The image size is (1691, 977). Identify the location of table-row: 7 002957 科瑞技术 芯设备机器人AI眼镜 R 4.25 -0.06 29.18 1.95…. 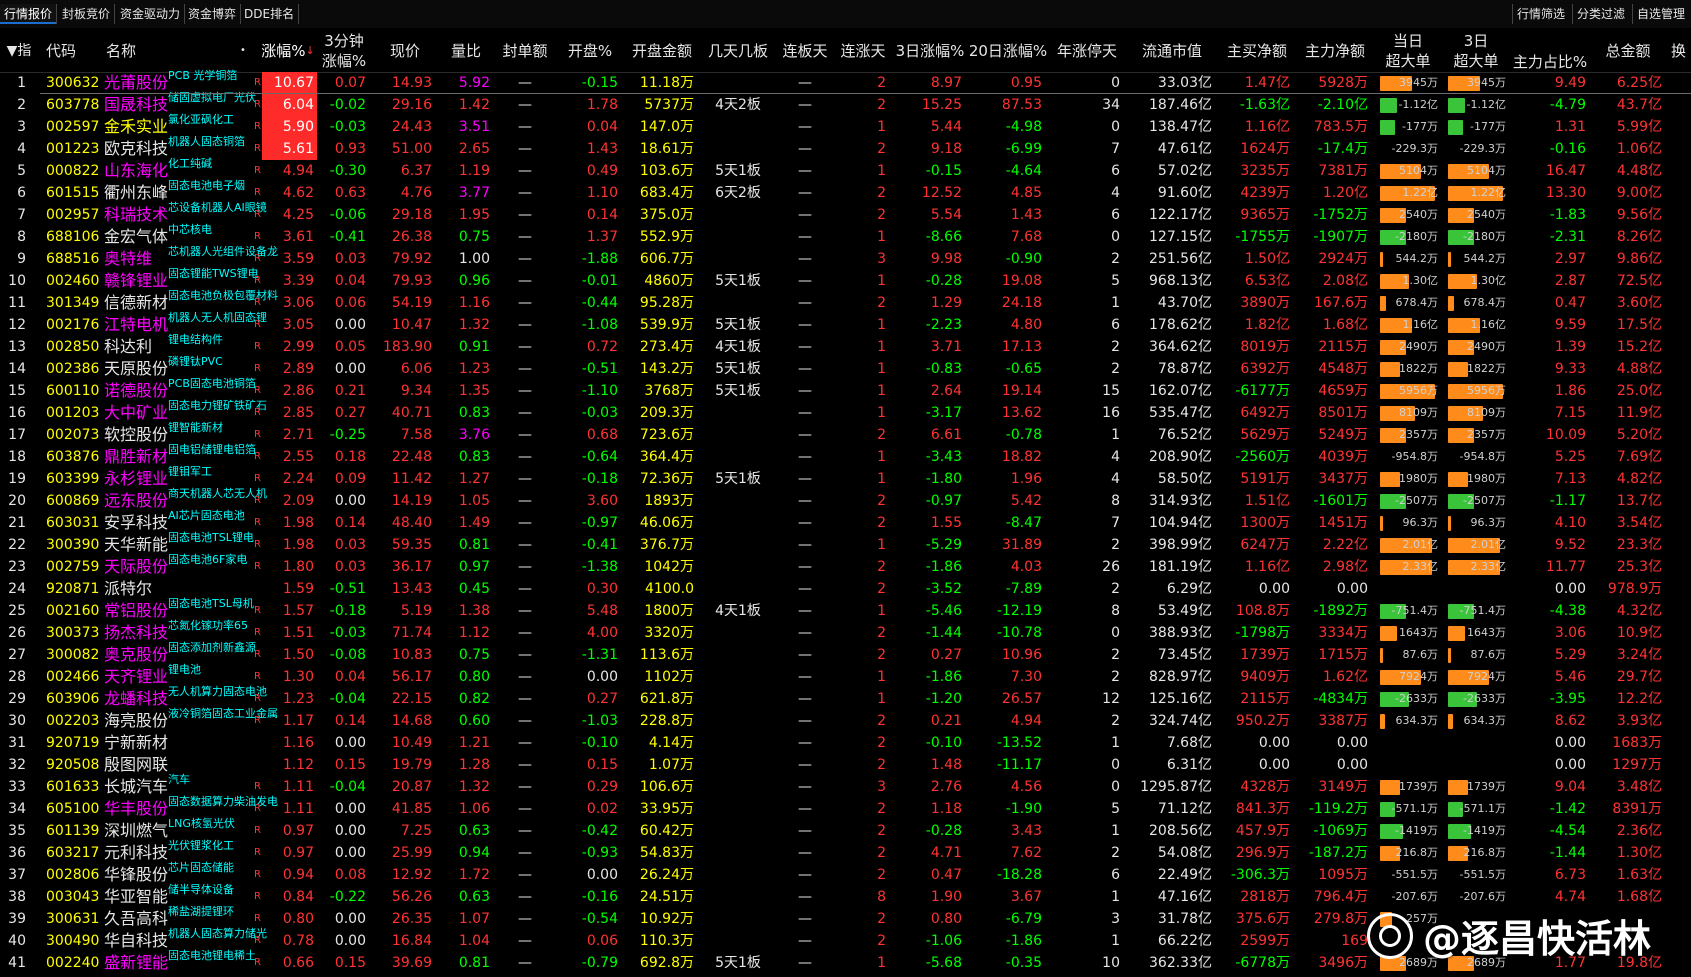
(845, 213).